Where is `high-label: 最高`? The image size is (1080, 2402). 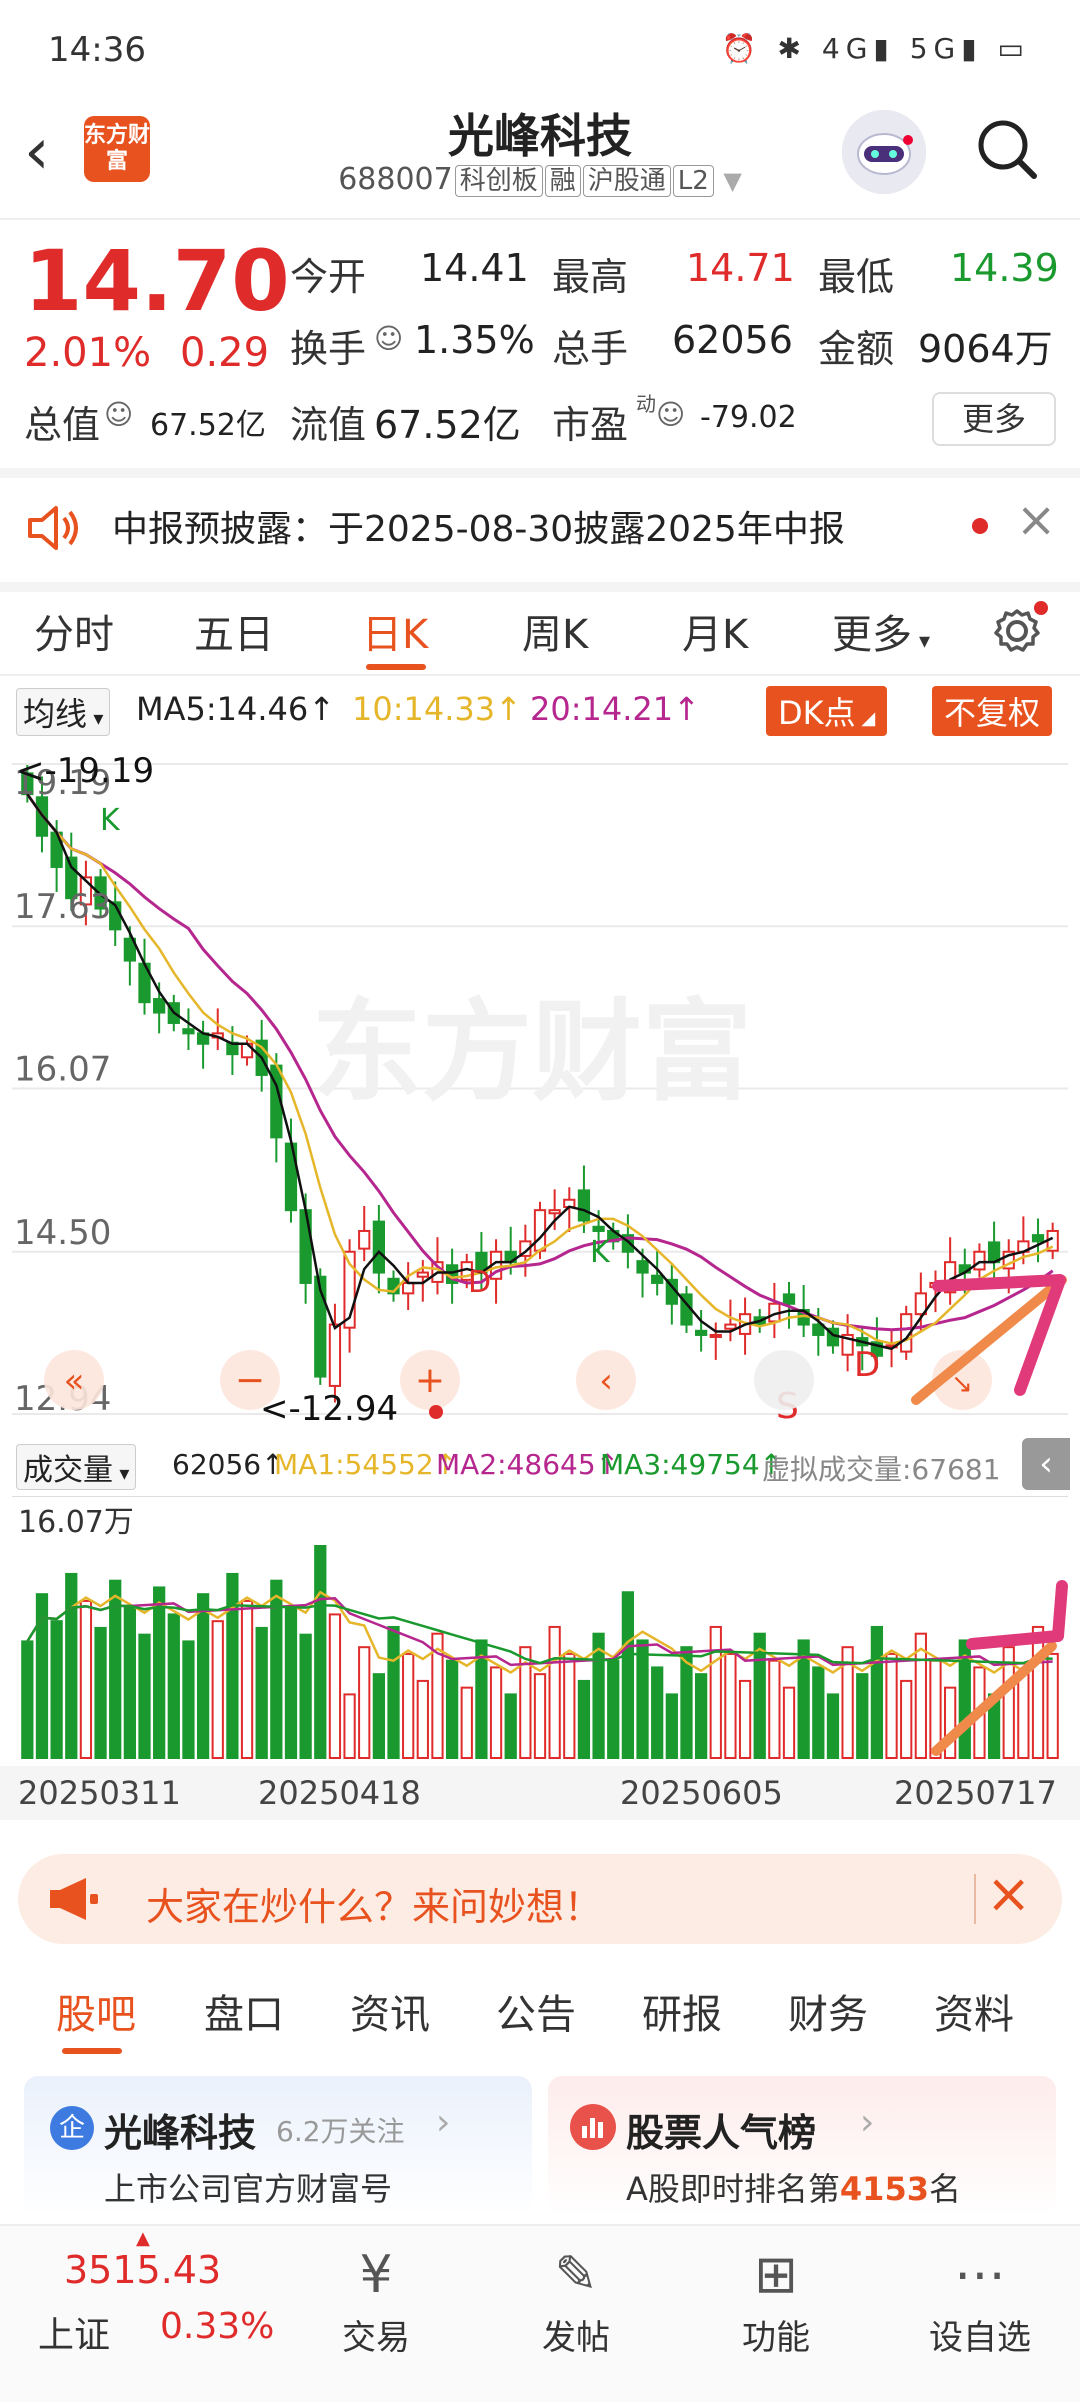 high-label: 最高 is located at coordinates (590, 277).